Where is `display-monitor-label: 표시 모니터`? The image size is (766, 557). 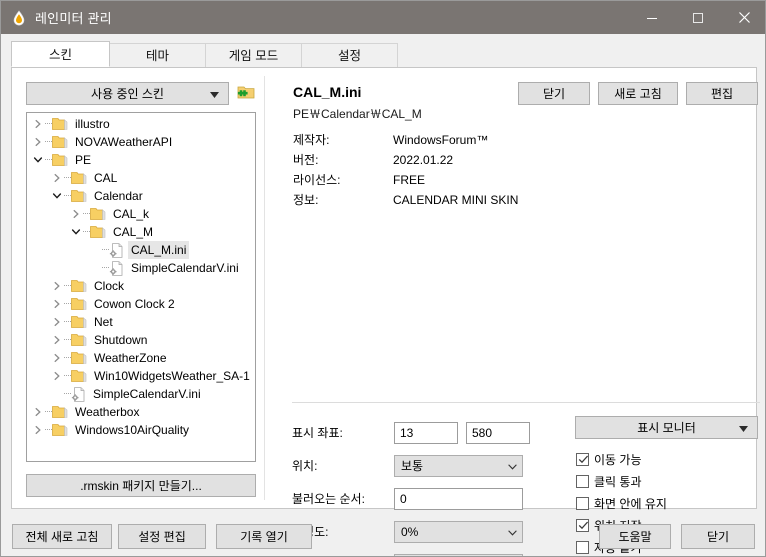
display-monitor-label: 표시 모니터 is located at coordinates (666, 428).